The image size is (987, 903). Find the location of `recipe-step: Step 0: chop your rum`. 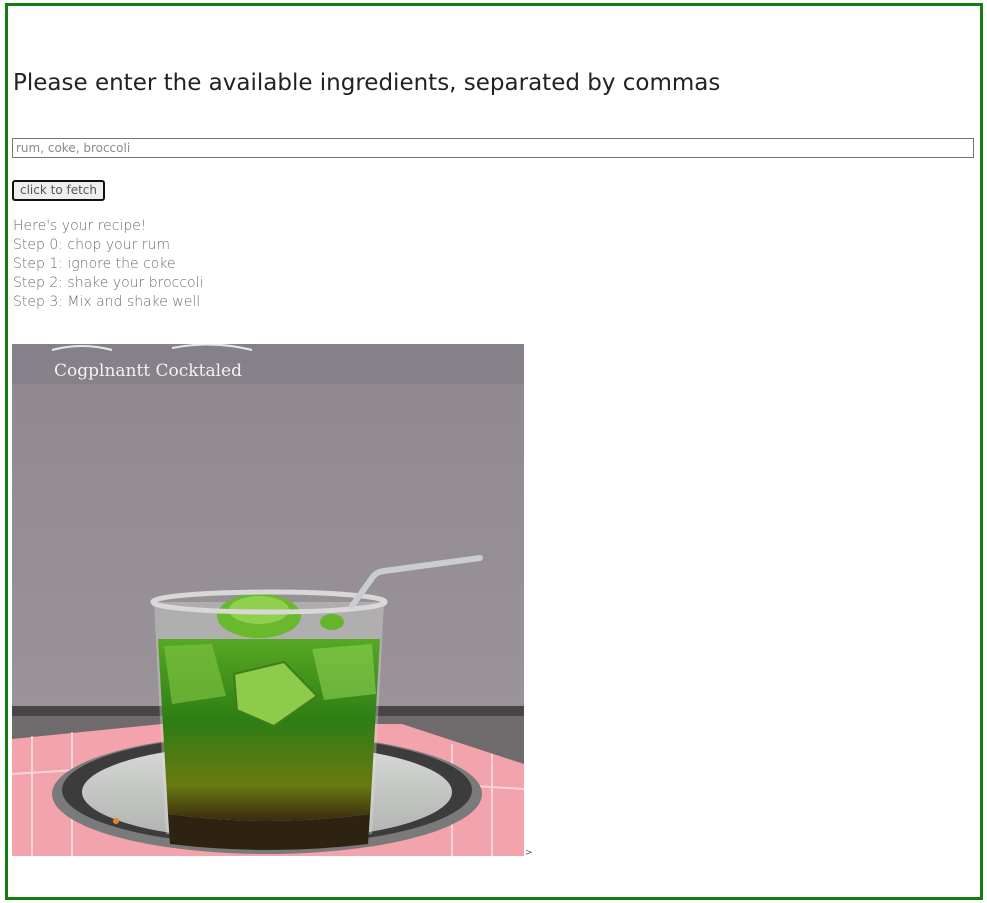

recipe-step: Step 0: chop your rum is located at coordinates (92, 245).